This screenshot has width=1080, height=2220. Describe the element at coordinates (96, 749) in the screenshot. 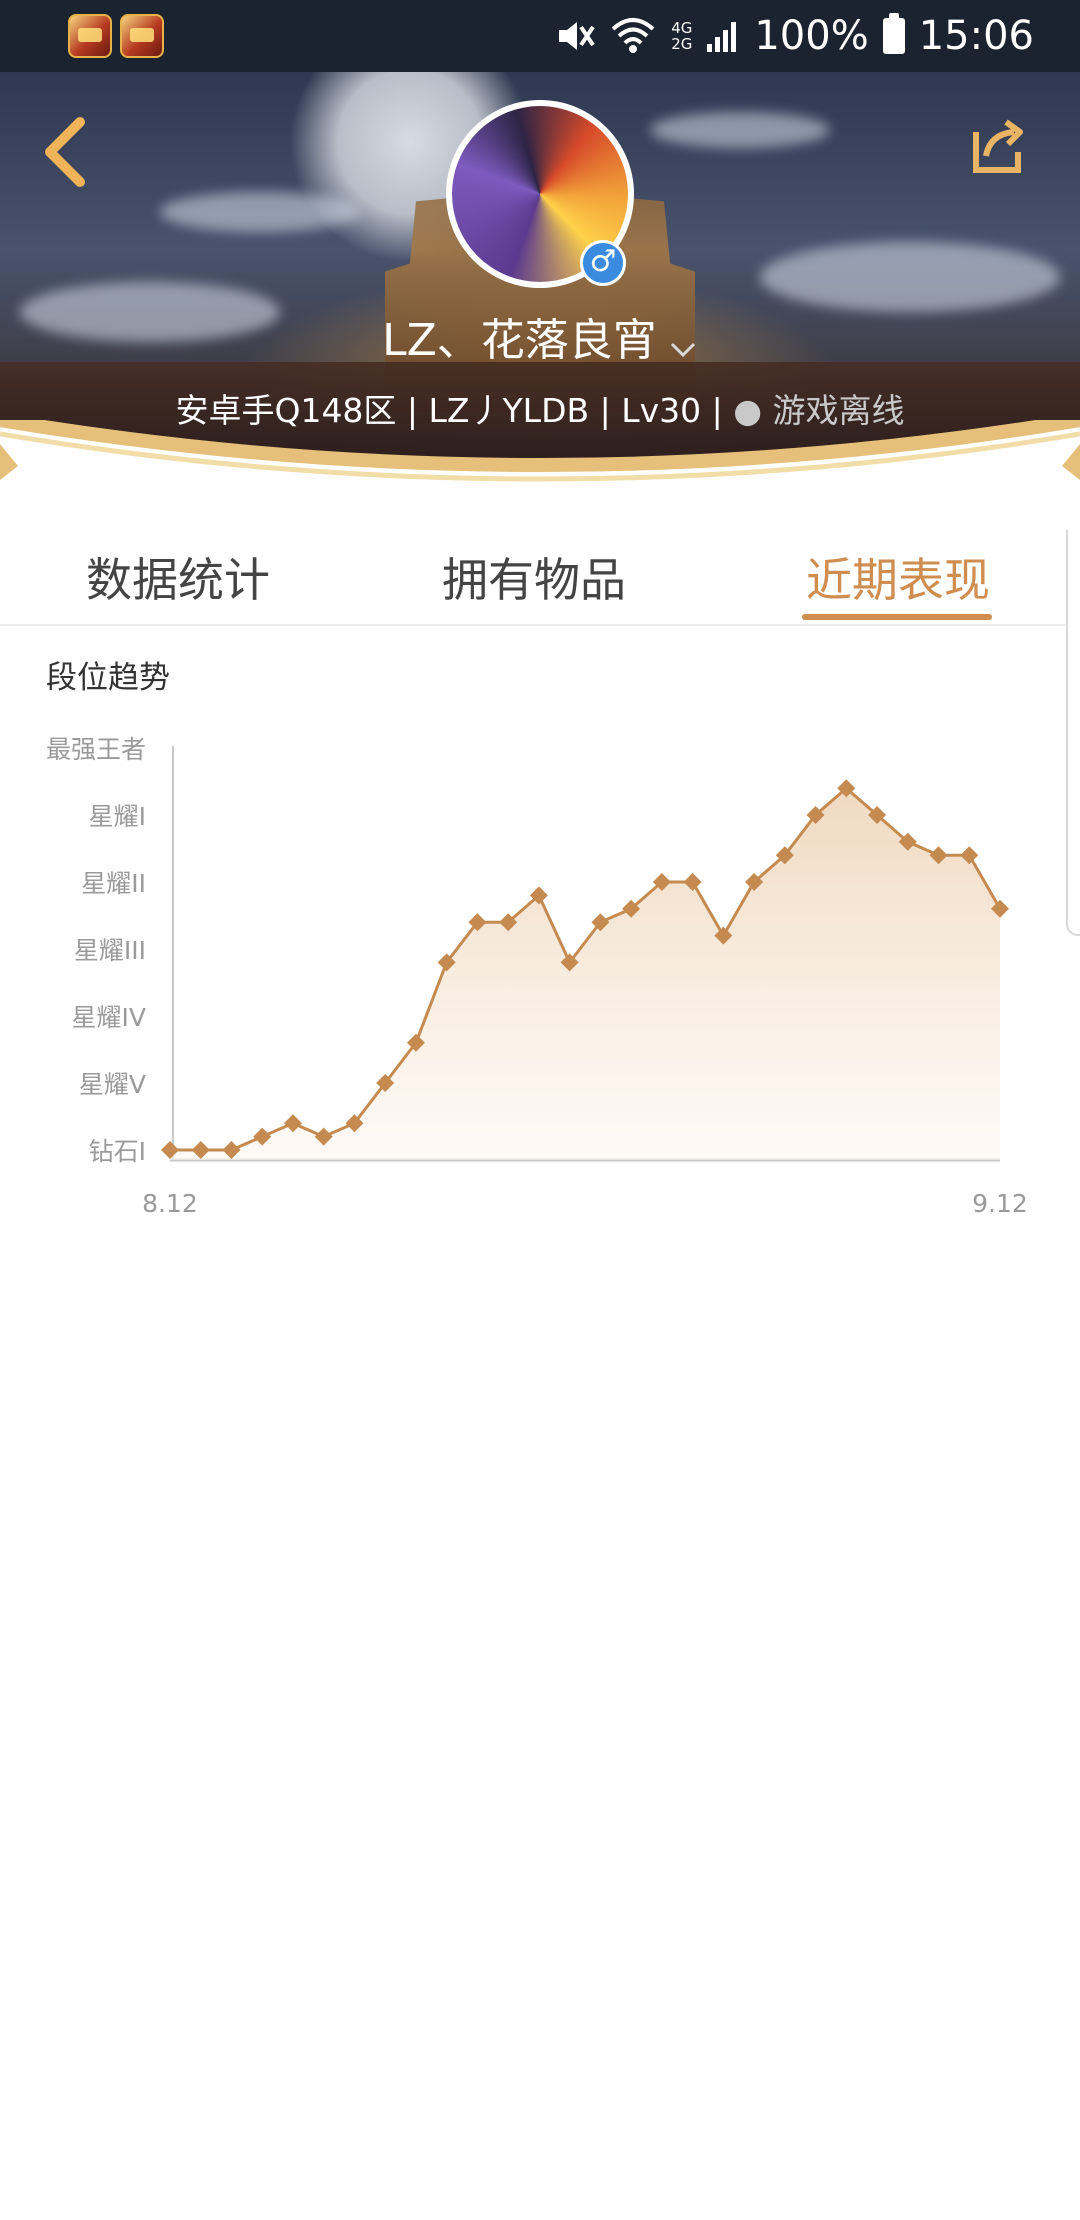

I see `y-tick-label: 最强王者` at that location.